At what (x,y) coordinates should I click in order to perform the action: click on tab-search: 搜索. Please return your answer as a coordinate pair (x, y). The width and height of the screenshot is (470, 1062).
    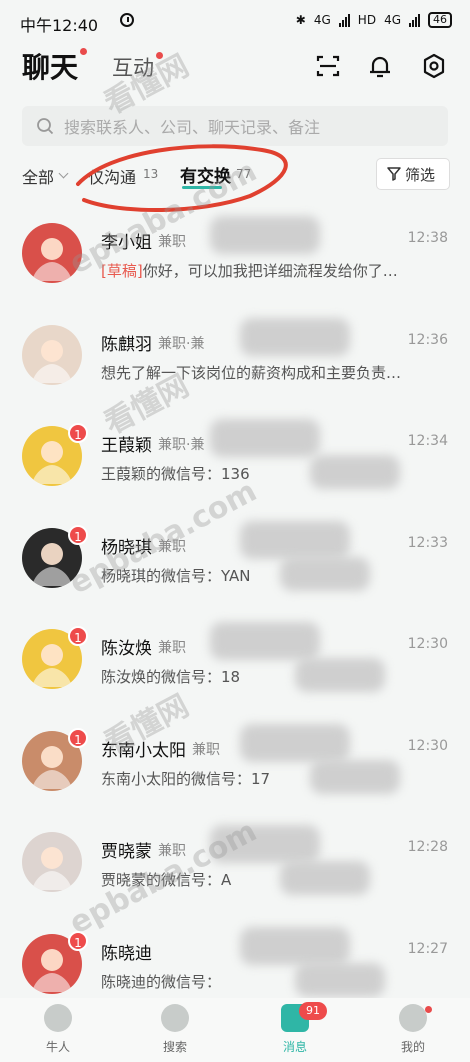
    Looking at the image, I should click on (175, 1032).